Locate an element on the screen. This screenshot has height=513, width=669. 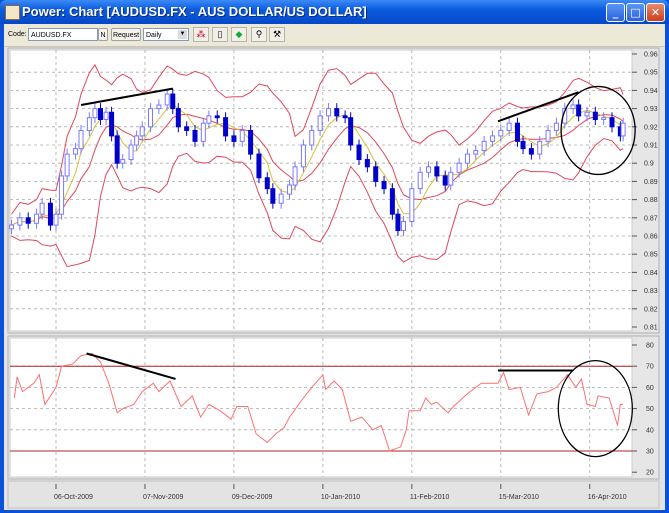
price-tick-label: 0.93 is located at coordinates (651, 109).